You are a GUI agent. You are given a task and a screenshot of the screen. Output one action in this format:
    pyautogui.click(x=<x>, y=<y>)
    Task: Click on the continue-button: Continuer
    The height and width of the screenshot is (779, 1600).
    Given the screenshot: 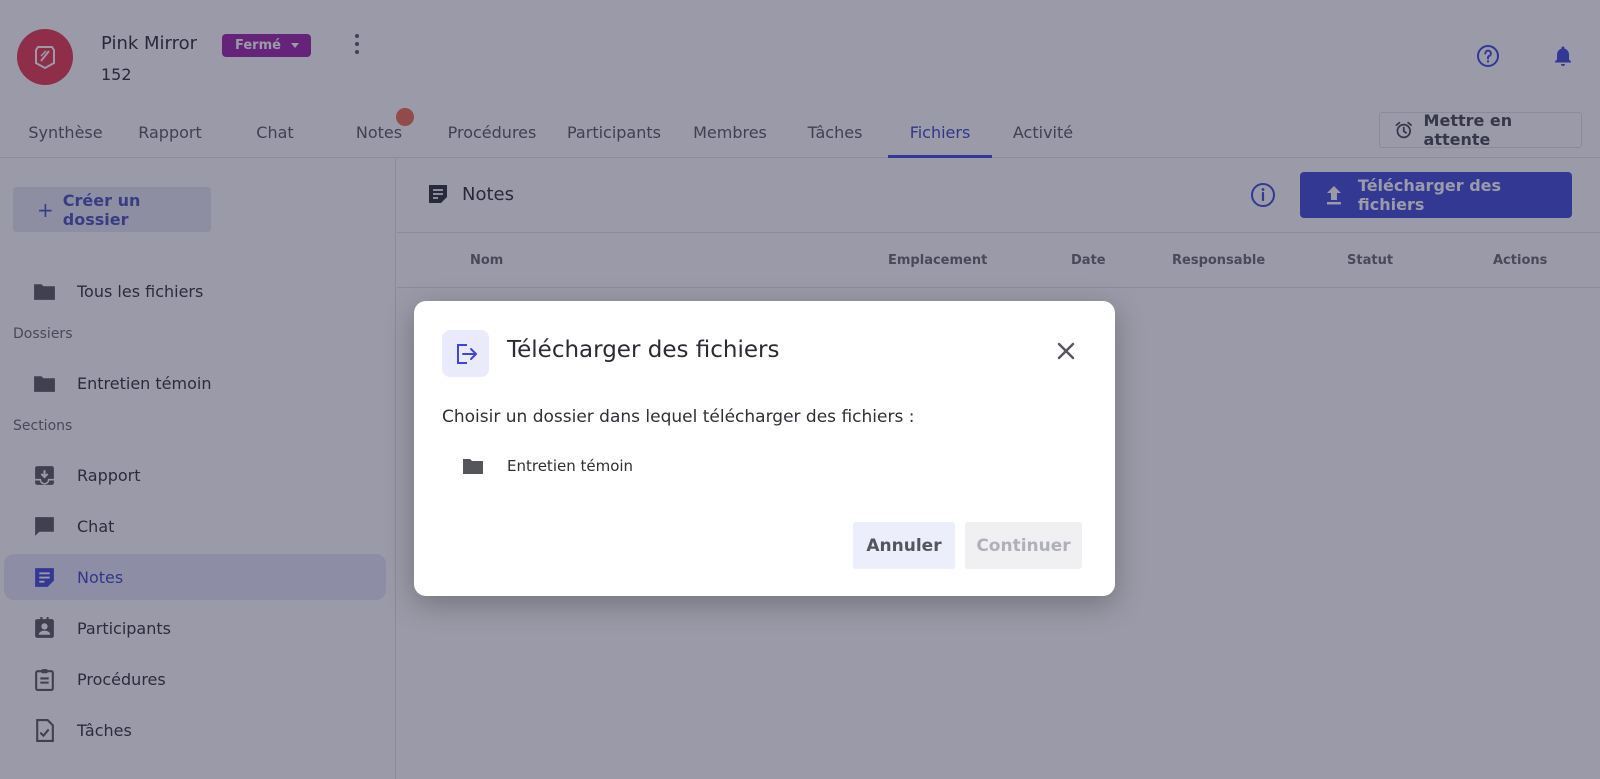 What is the action you would take?
    pyautogui.click(x=1023, y=545)
    